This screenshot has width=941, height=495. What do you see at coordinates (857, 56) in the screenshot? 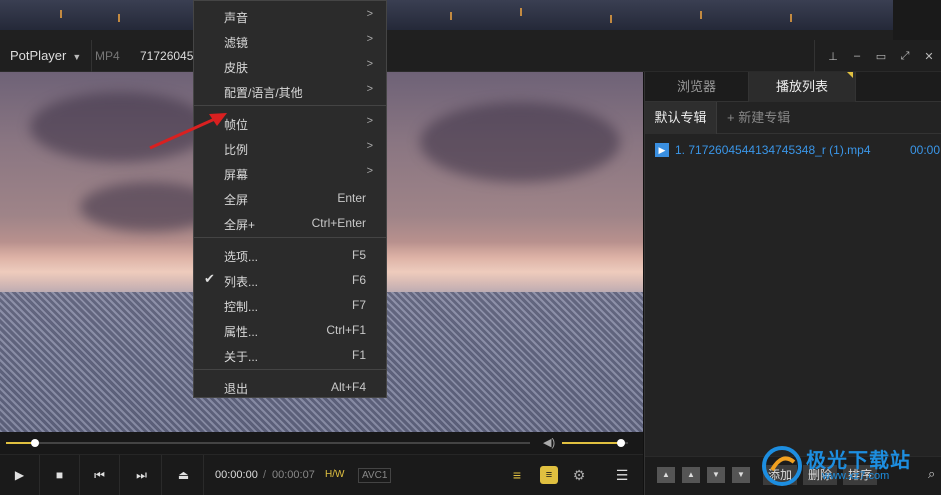
I see `minimize-button: –` at bounding box center [857, 56].